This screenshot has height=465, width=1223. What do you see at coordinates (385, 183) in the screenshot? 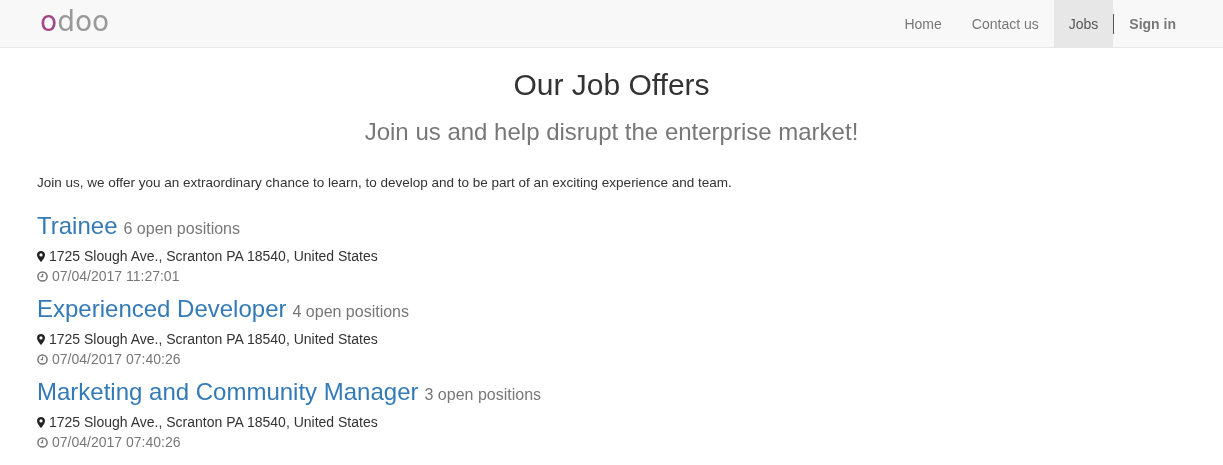
I see `intro-text: Join us, we offer you an extraordinary chance to learn, to develop and to be part of an exciting experience and team.` at bounding box center [385, 183].